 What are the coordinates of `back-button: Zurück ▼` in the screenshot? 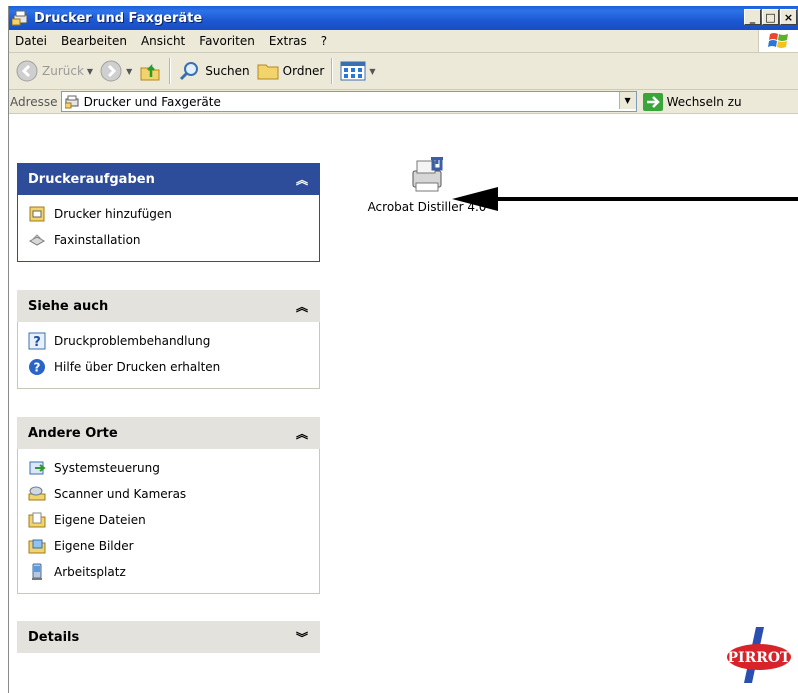 It's located at (54, 71).